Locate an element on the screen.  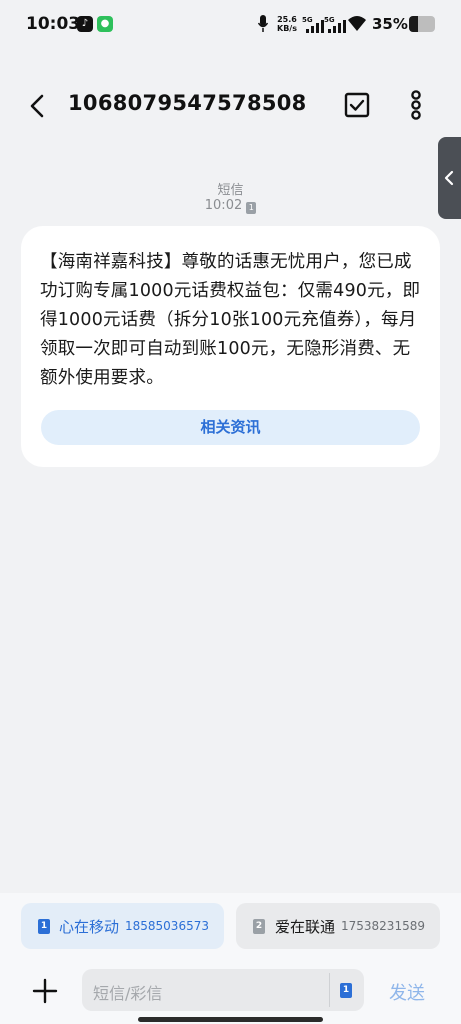
conversation-title: 1068079547578508 is located at coordinates (187, 103).